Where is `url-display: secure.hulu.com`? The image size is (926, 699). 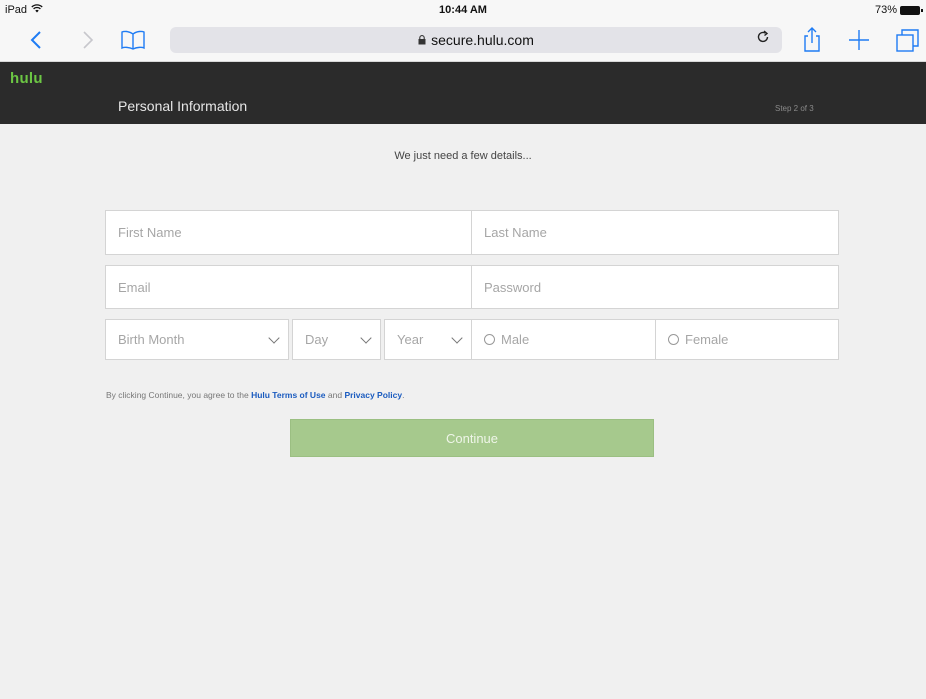
url-display: secure.hulu.com is located at coordinates (450, 40).